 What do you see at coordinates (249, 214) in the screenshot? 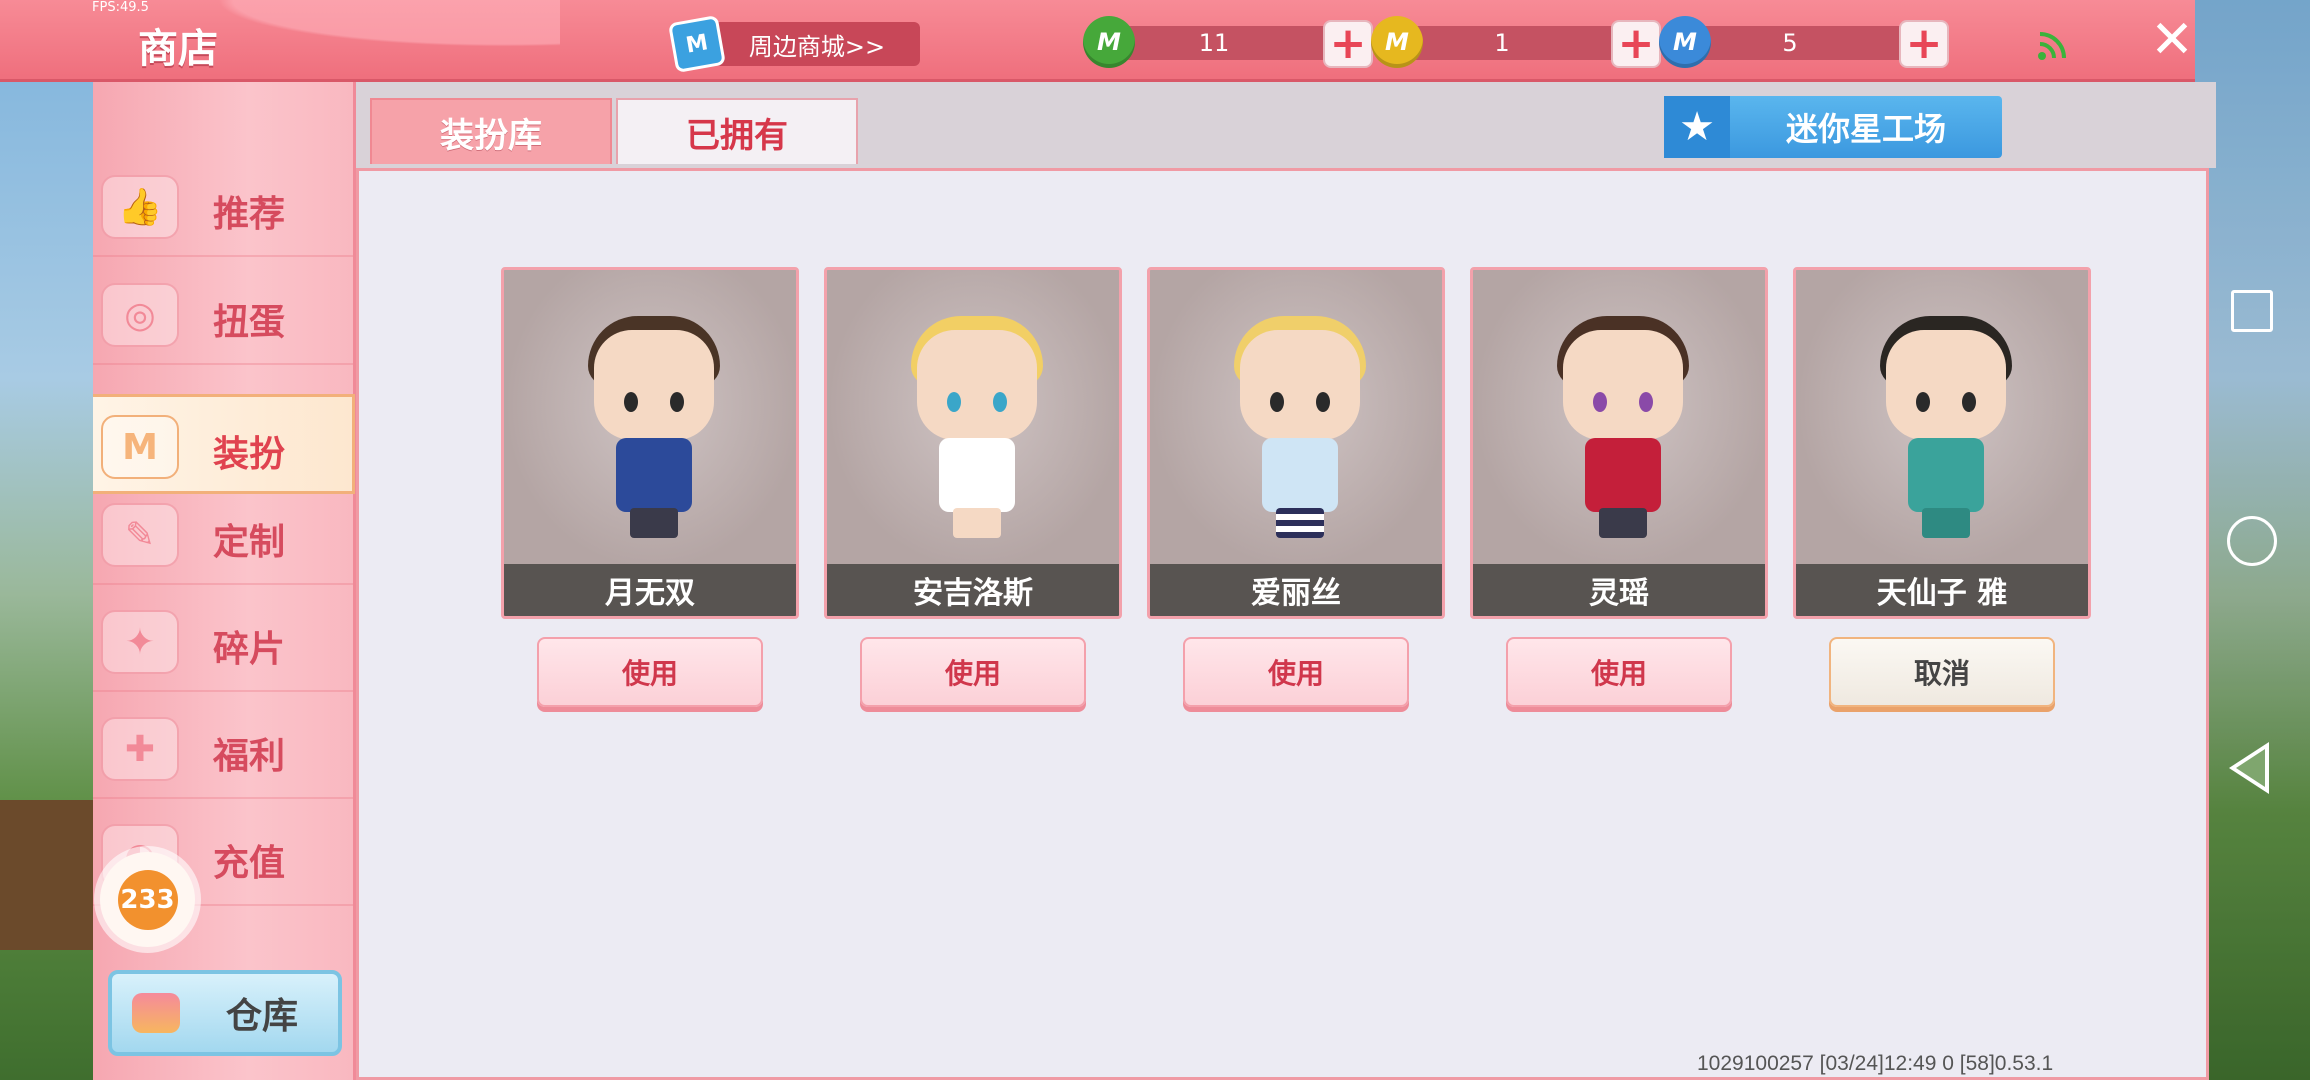
I see `sidebar-item-label: 推荐` at bounding box center [249, 214].